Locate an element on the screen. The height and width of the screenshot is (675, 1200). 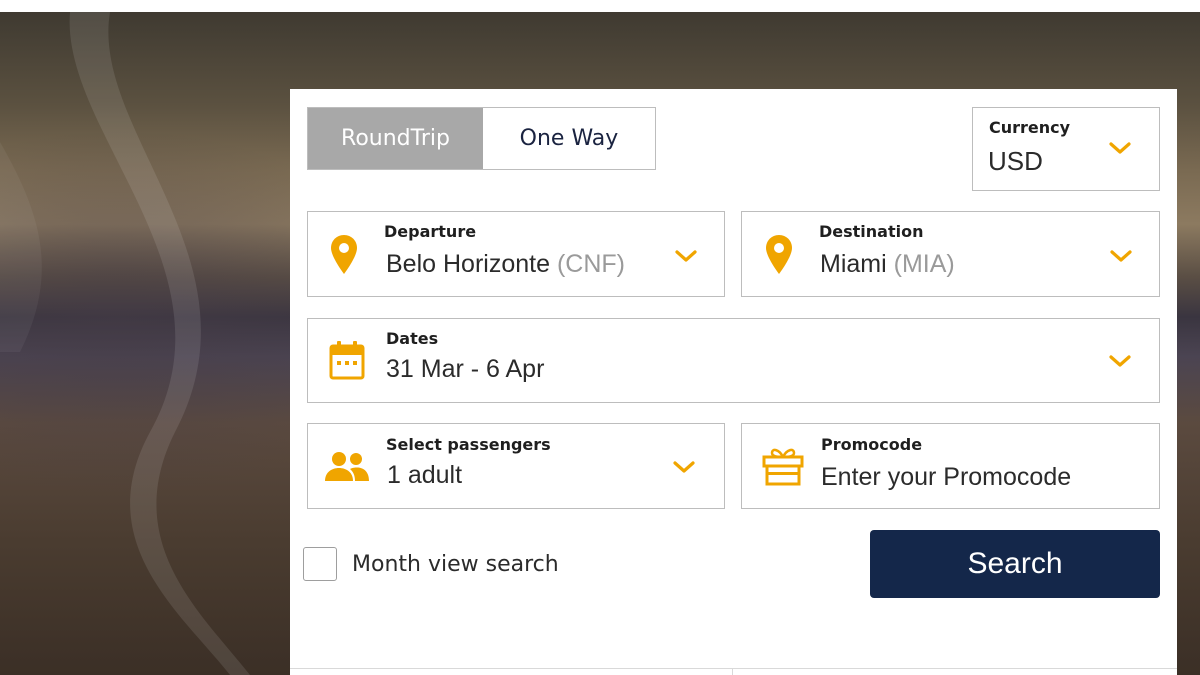
panel-divider-separator is located at coordinates (732, 671).